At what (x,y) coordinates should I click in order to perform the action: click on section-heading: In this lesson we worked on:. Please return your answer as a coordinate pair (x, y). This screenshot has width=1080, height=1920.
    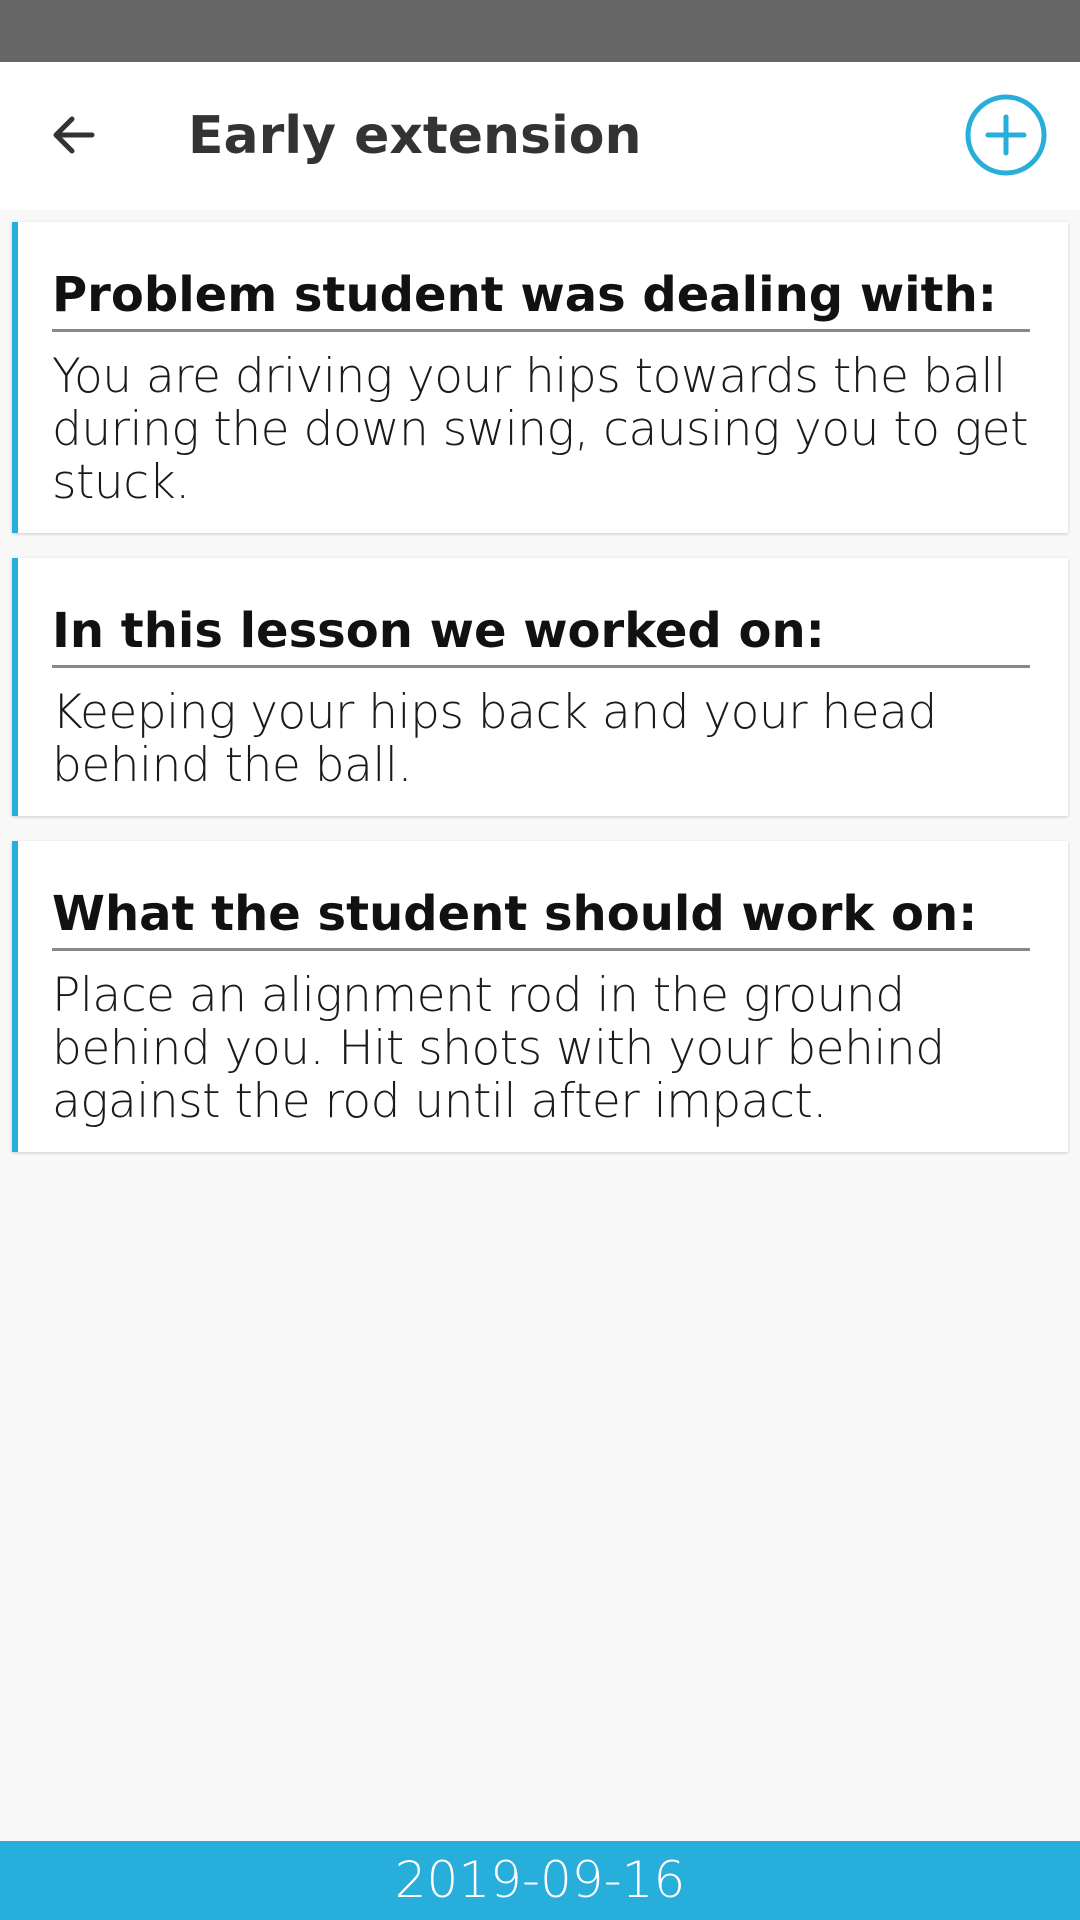
    Looking at the image, I should click on (541, 634).